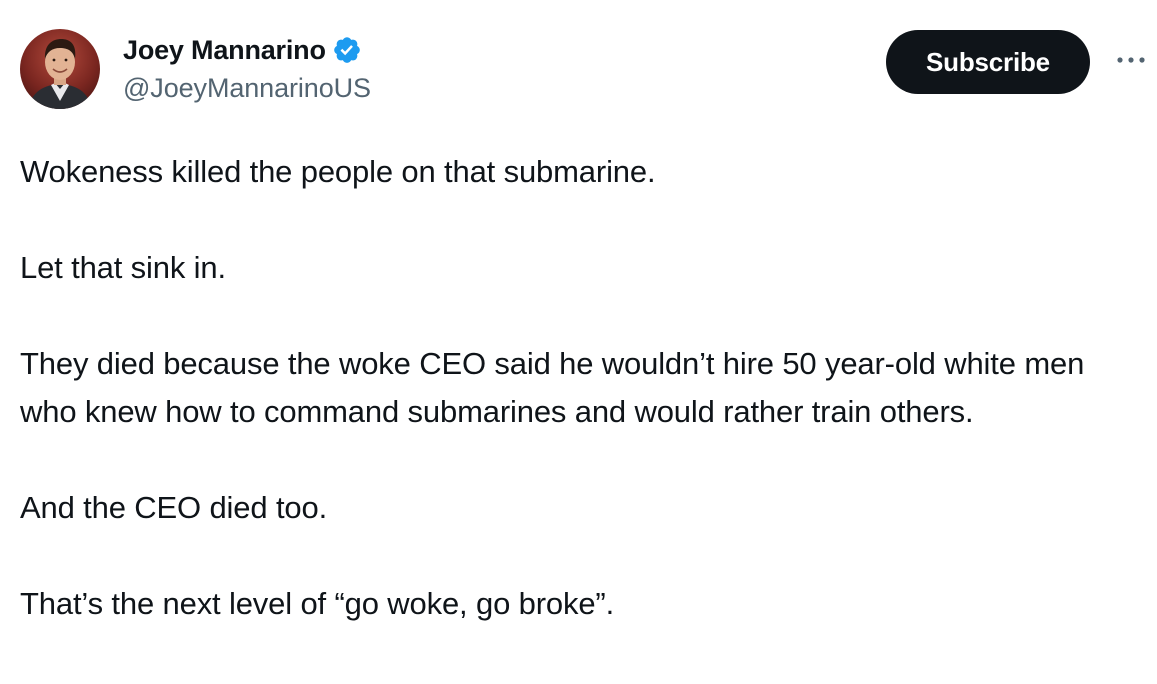 The image size is (1157, 684). What do you see at coordinates (224, 50) in the screenshot?
I see `display-name: Joey Mannarino` at bounding box center [224, 50].